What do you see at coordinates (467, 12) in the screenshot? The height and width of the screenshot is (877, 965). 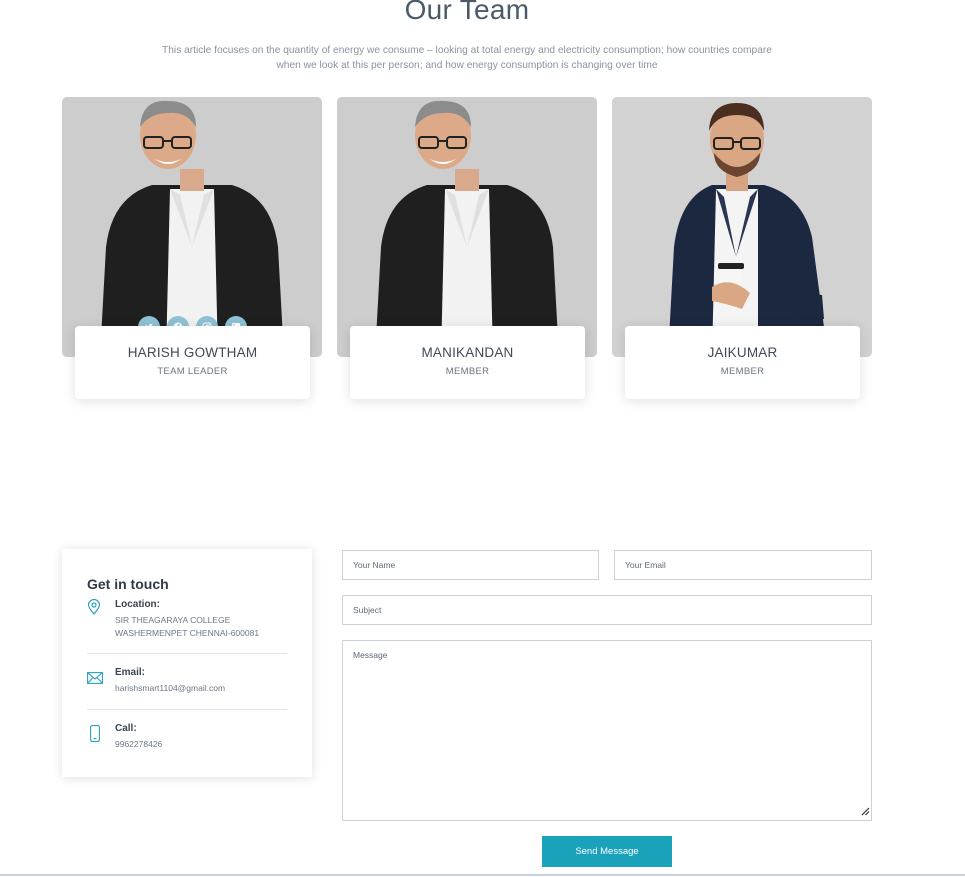 I see `team-title: Our Team` at bounding box center [467, 12].